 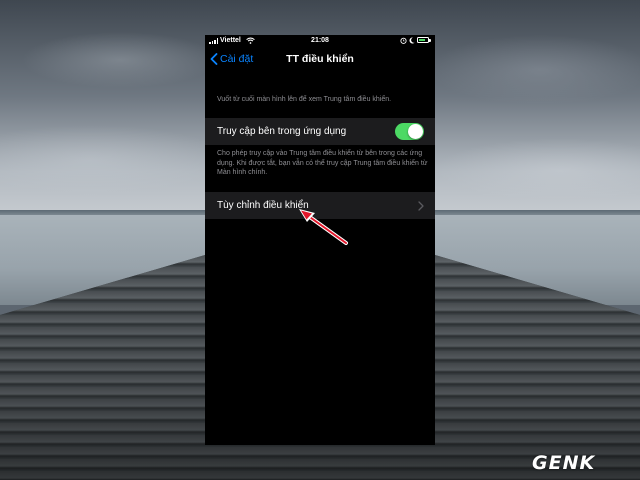 I want to click on battery-icon, so click(x=423, y=40).